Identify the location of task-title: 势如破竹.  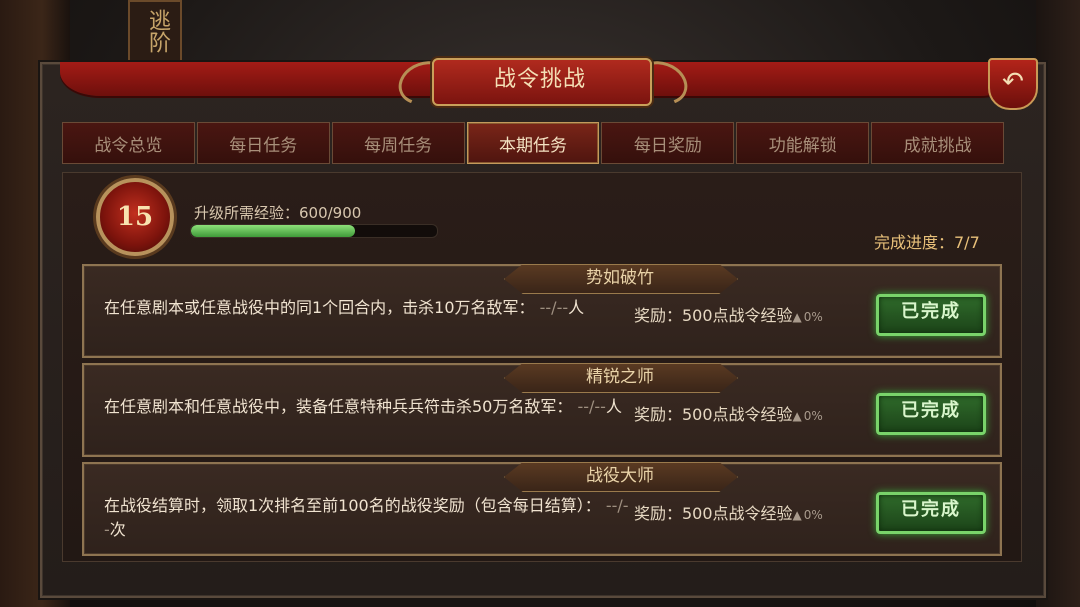
(620, 278).